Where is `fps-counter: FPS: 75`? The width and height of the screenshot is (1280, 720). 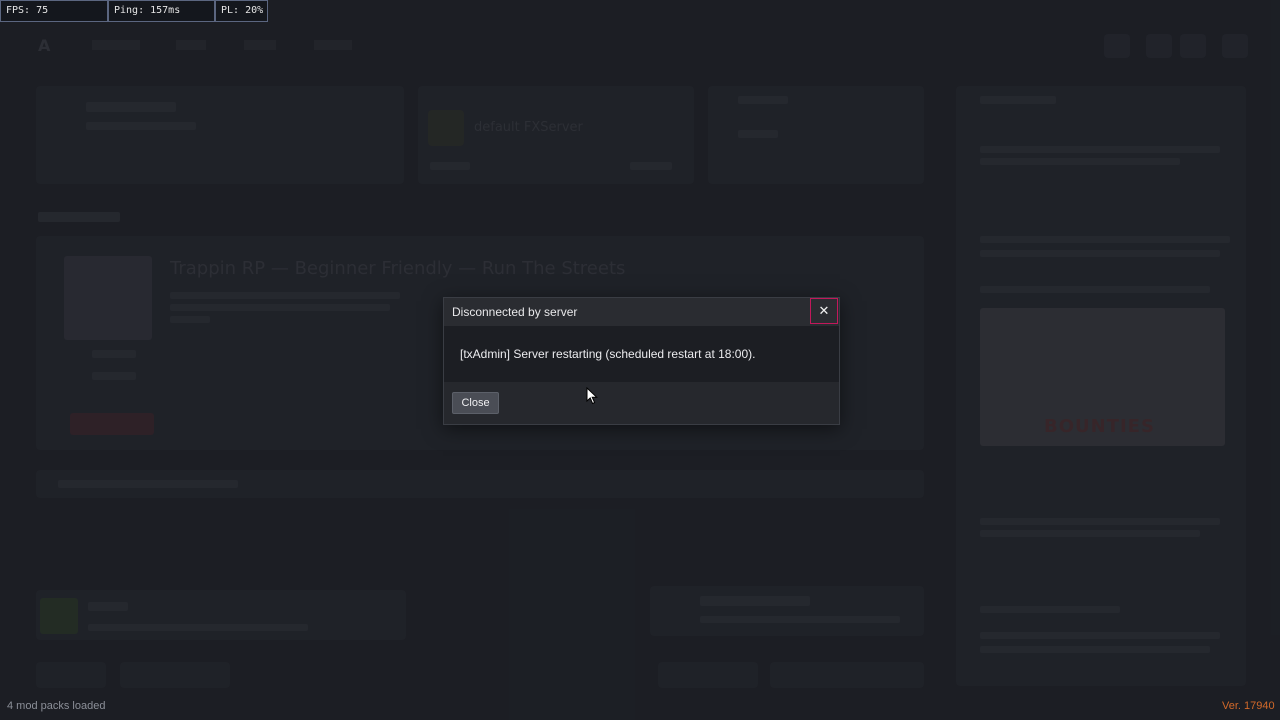 fps-counter: FPS: 75 is located at coordinates (54, 11).